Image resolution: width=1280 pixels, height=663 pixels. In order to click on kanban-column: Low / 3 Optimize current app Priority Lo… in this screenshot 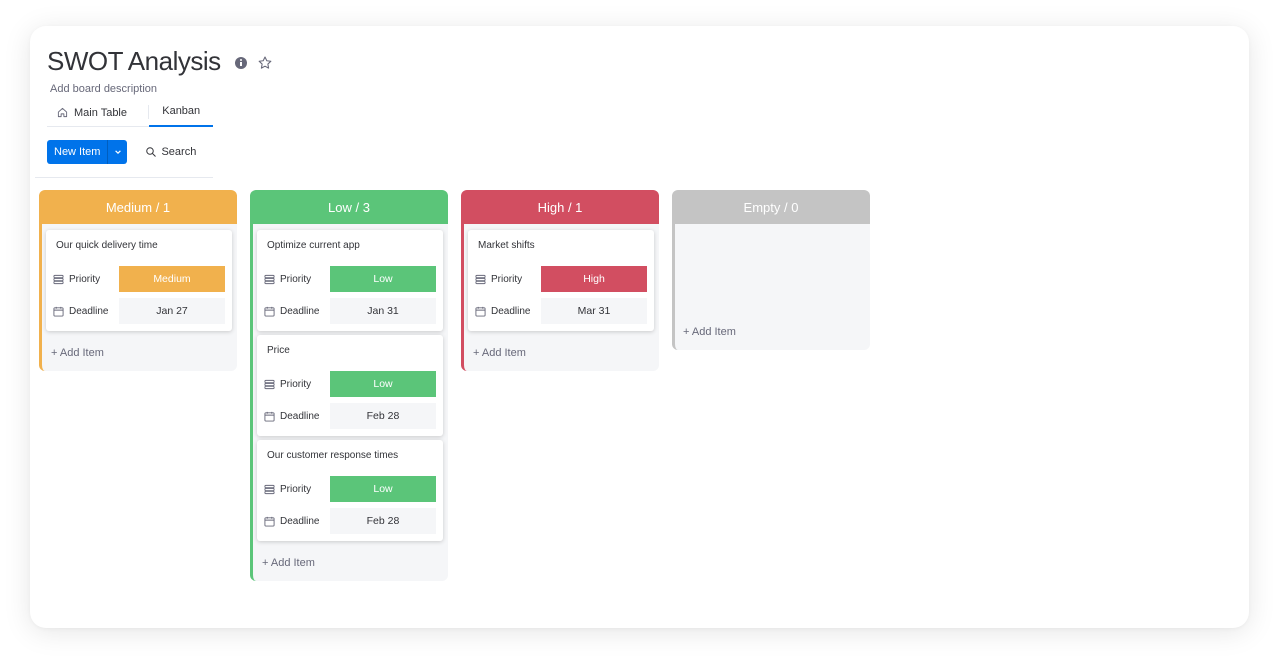, I will do `click(349, 385)`.